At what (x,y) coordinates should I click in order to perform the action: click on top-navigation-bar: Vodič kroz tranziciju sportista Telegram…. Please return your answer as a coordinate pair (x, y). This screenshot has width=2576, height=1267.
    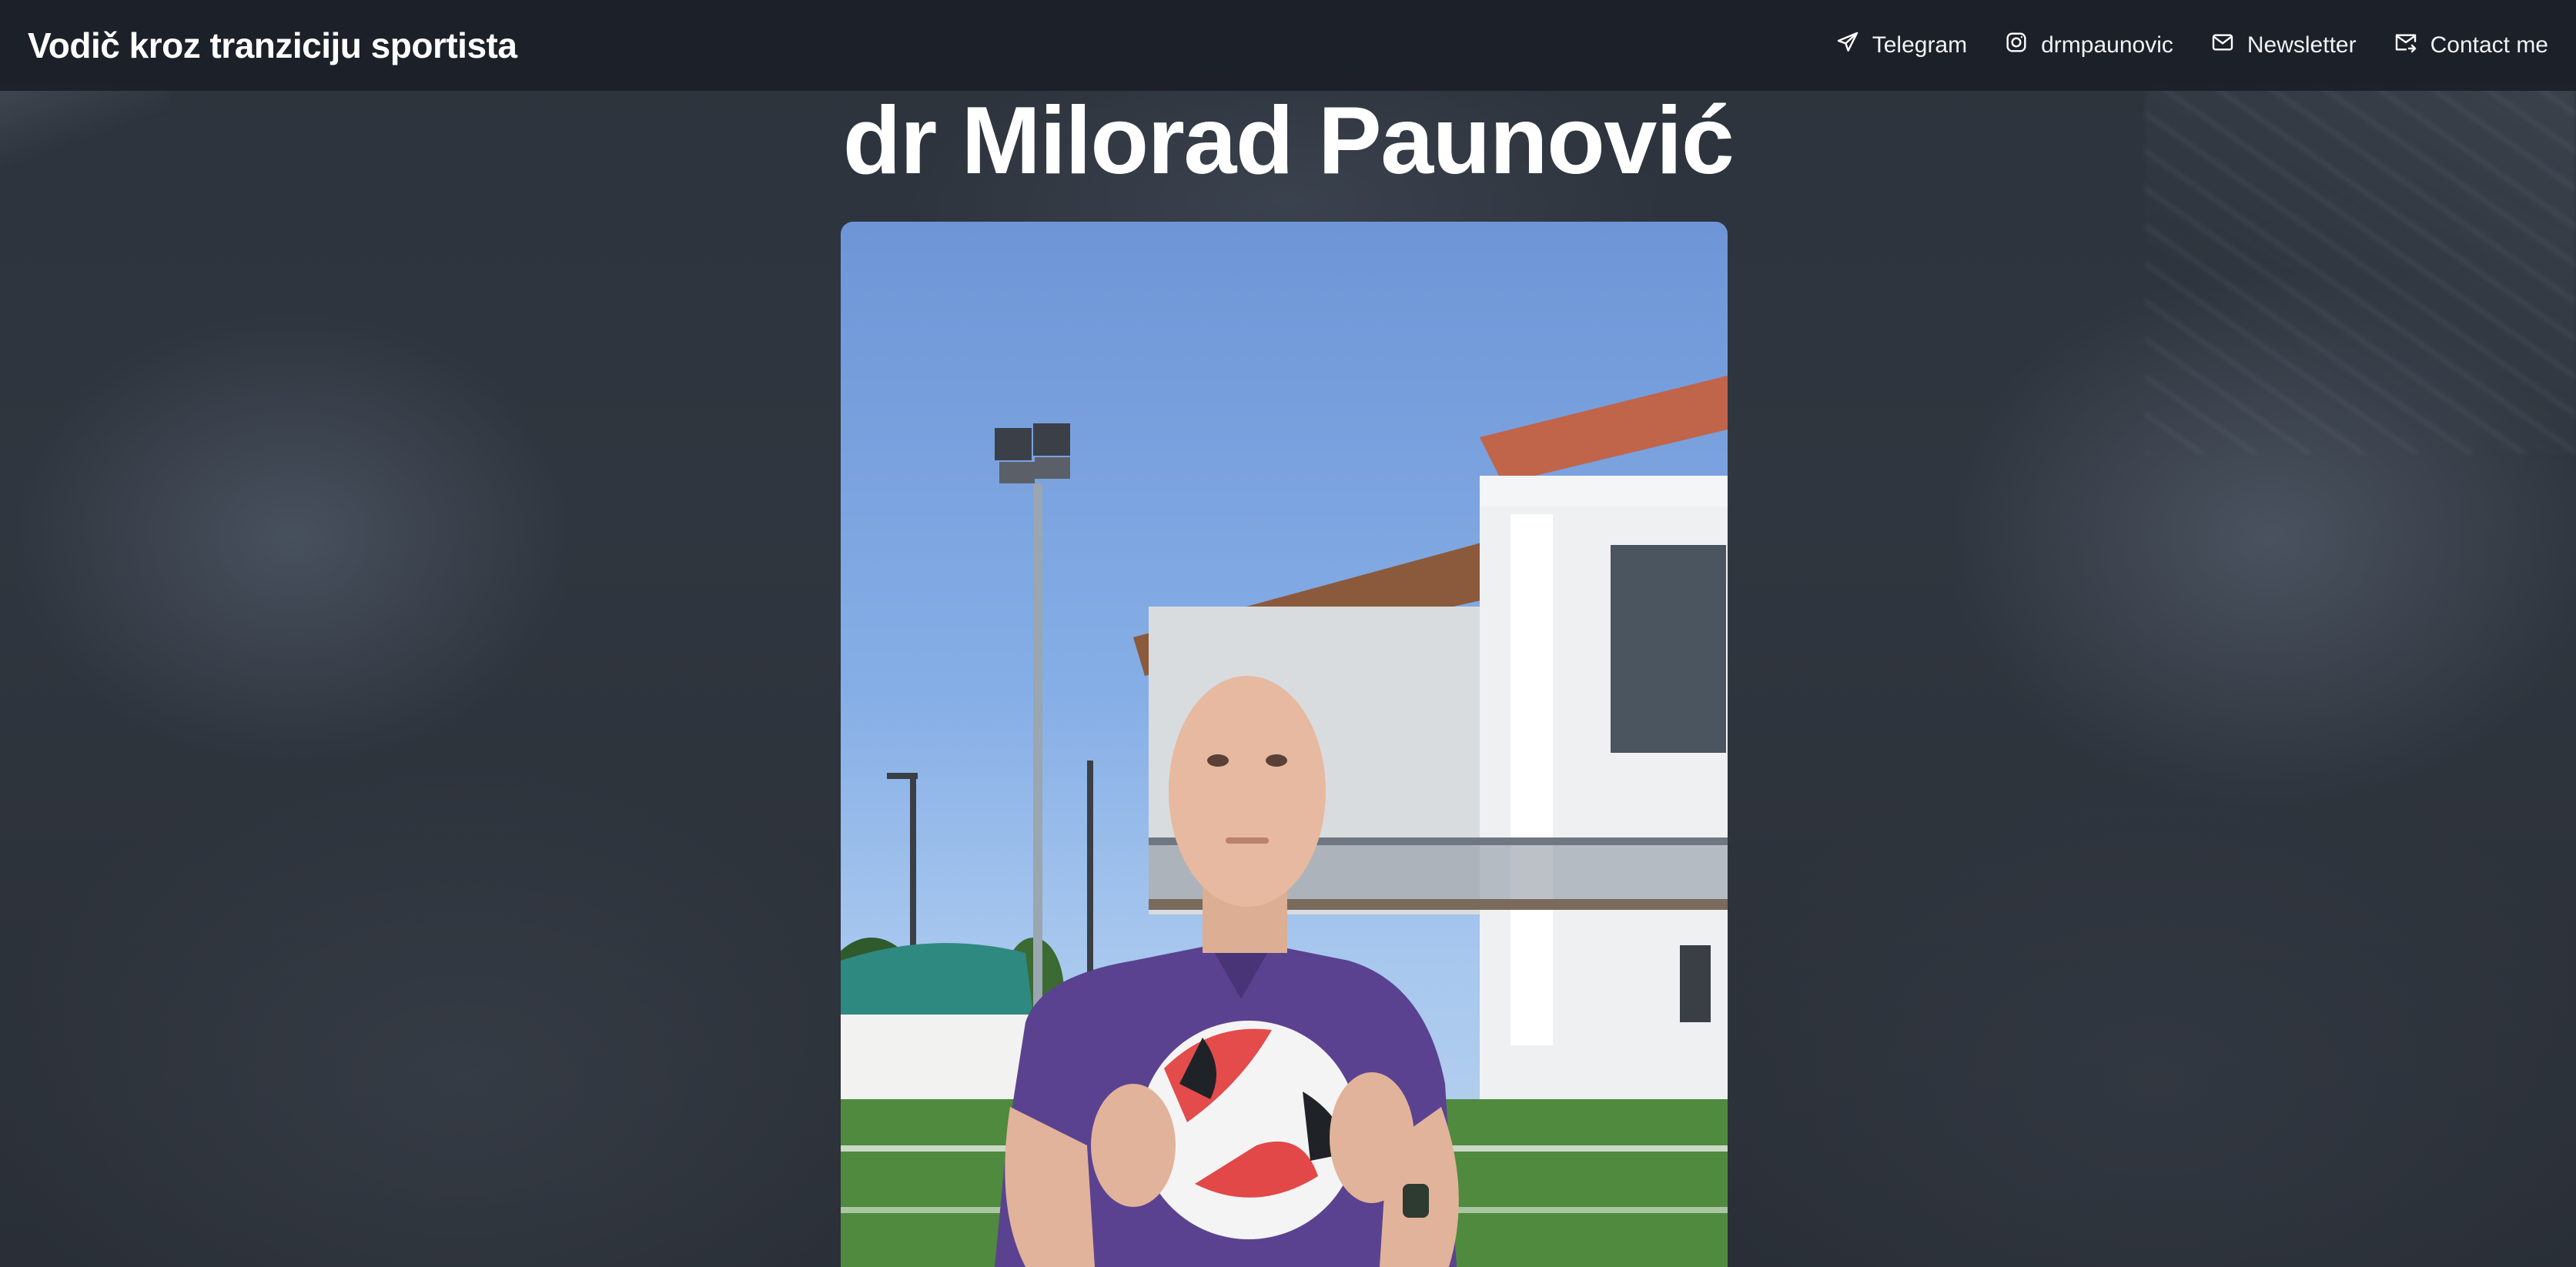
    Looking at the image, I should click on (1288, 45).